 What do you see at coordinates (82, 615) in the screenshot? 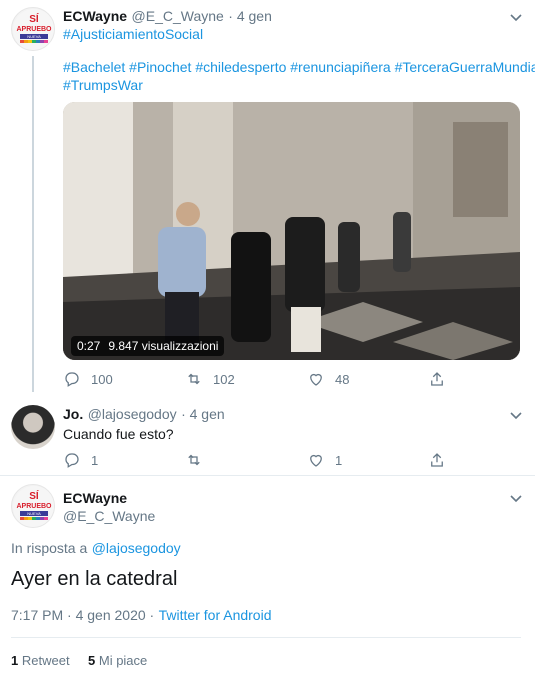
I see `timestamp: 7:17 PM · 4 gen 2020 ·` at bounding box center [82, 615].